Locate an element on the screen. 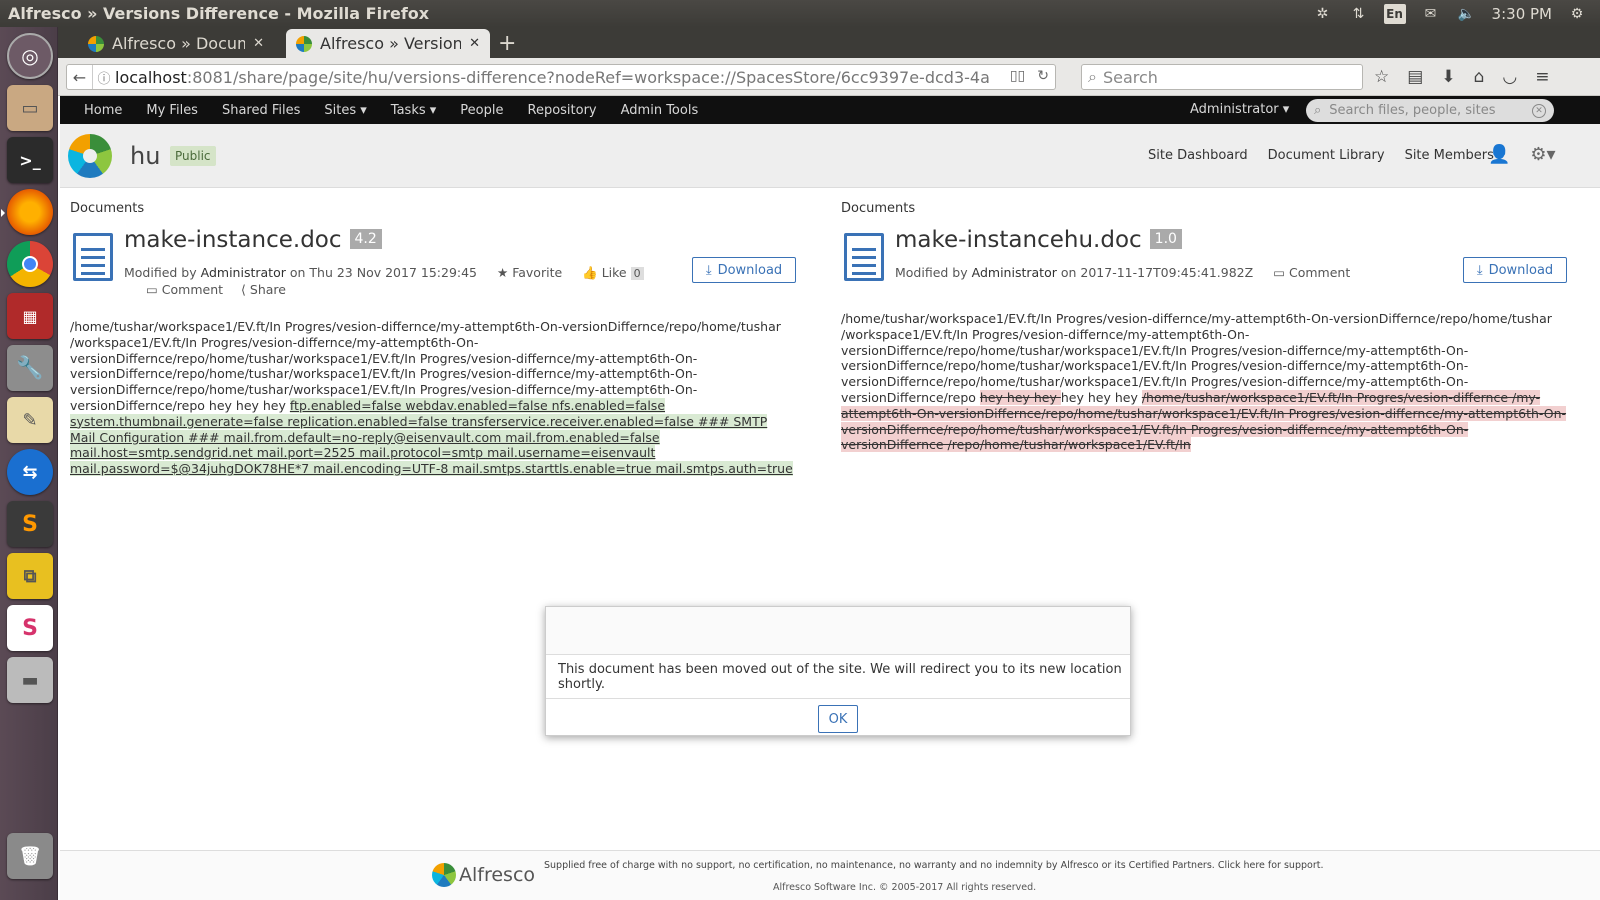  reader-view-icon: ▯▯ is located at coordinates (1017, 76).